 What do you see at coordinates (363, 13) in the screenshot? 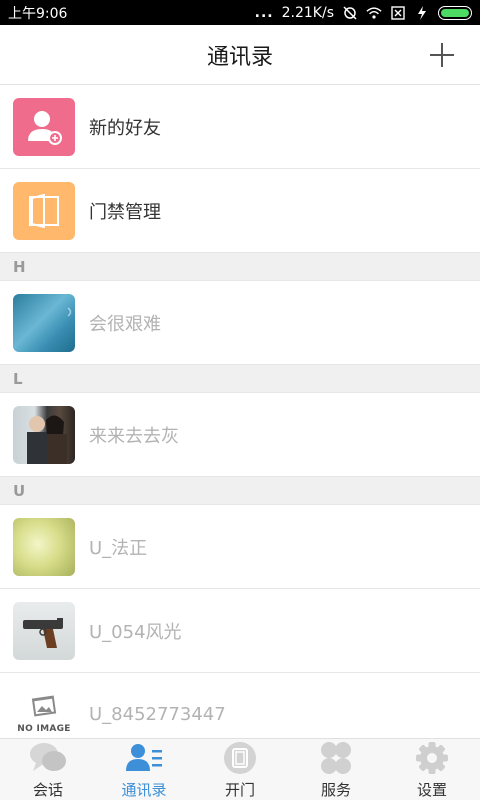
I see `status-indicators: ... 2.21K/s` at bounding box center [363, 13].